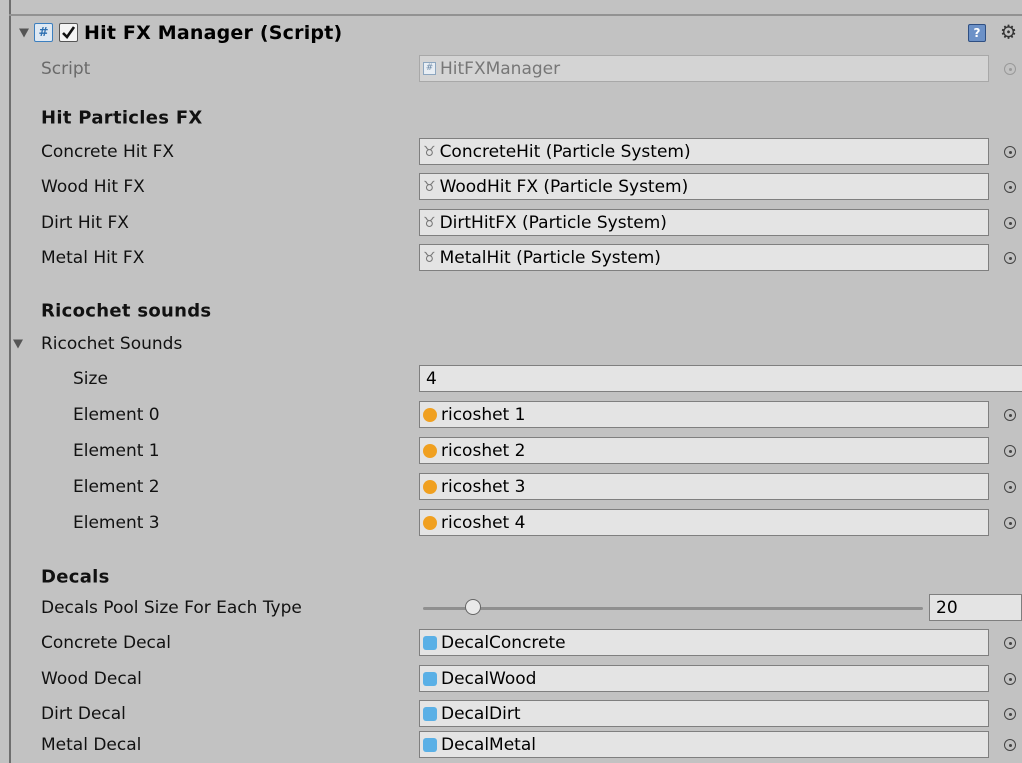 The width and height of the screenshot is (1022, 763). I want to click on pool-size-input: 20, so click(975, 607).